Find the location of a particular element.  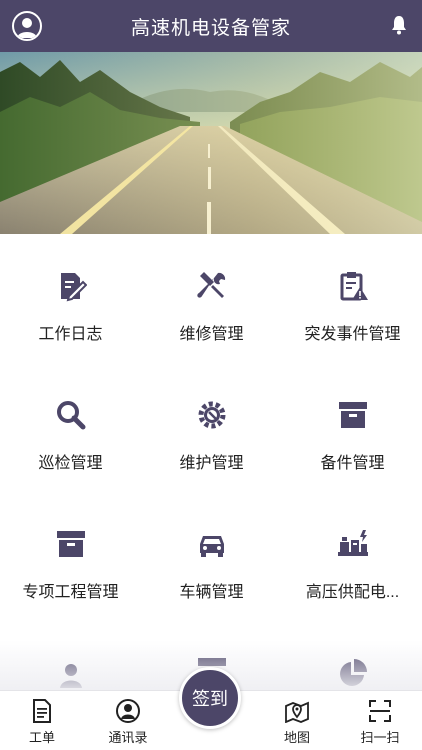

grid-item-emergency: 突发事件管理 is located at coordinates (352, 298).